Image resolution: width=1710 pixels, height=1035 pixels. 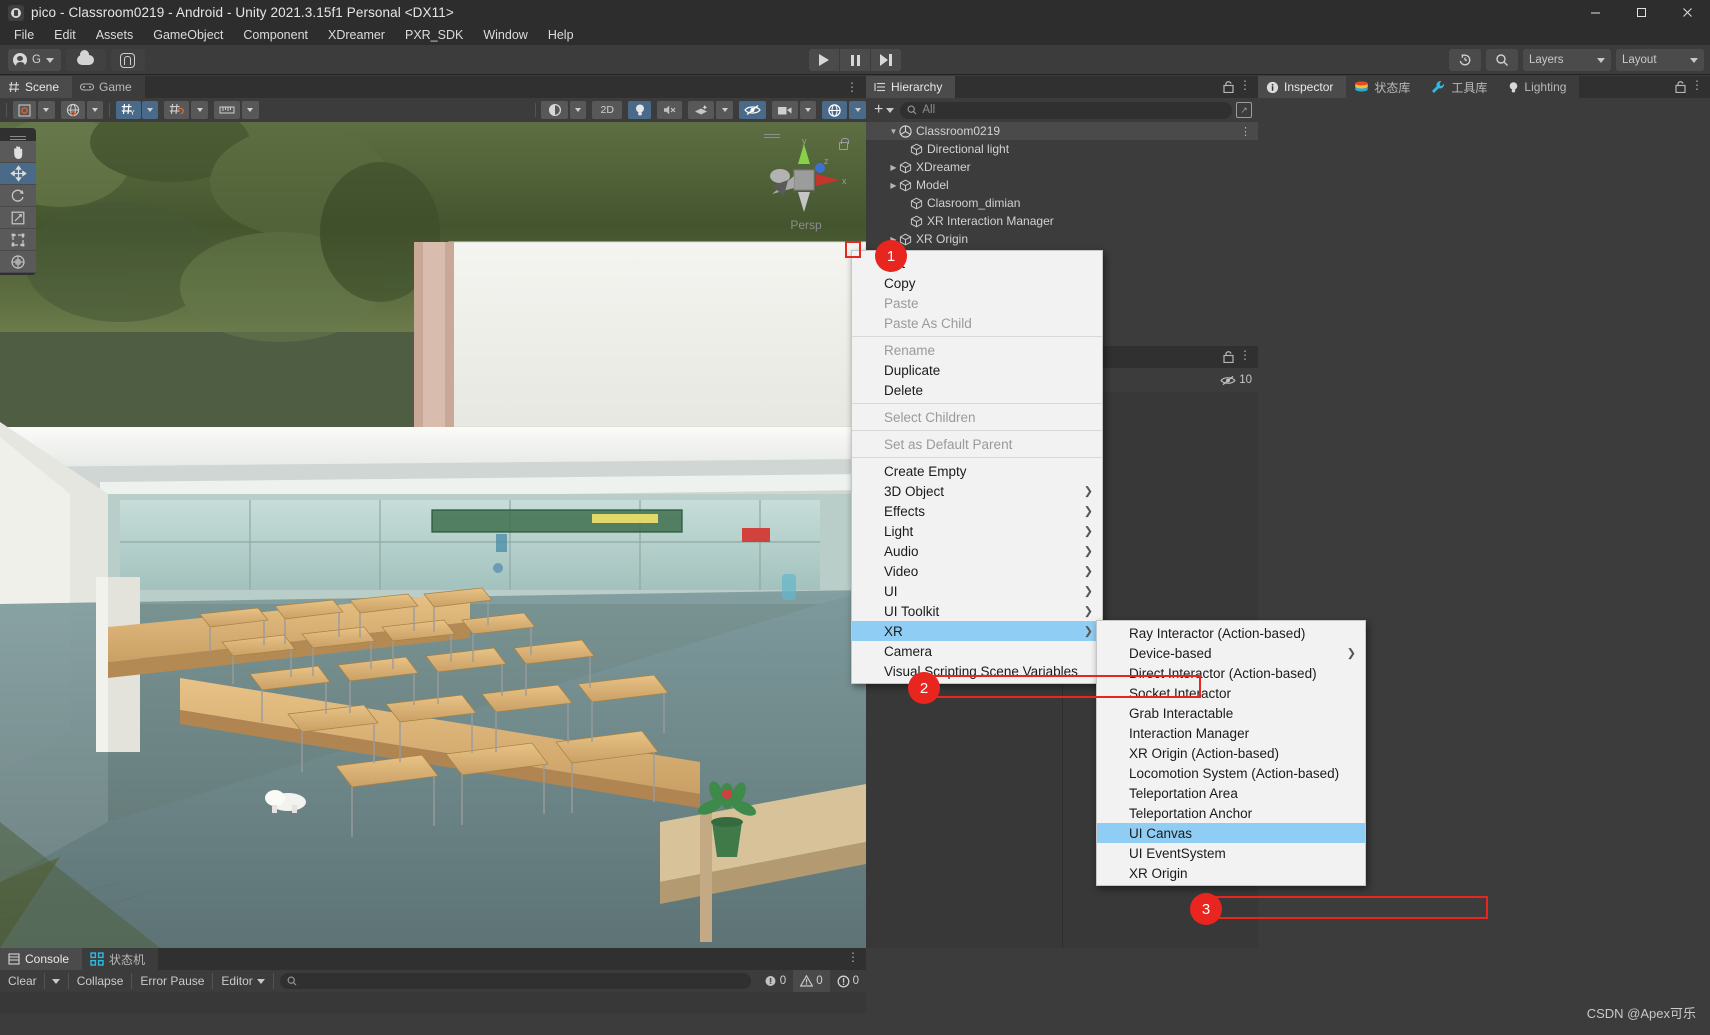 I want to click on hand-tool-button, so click(x=18, y=152).